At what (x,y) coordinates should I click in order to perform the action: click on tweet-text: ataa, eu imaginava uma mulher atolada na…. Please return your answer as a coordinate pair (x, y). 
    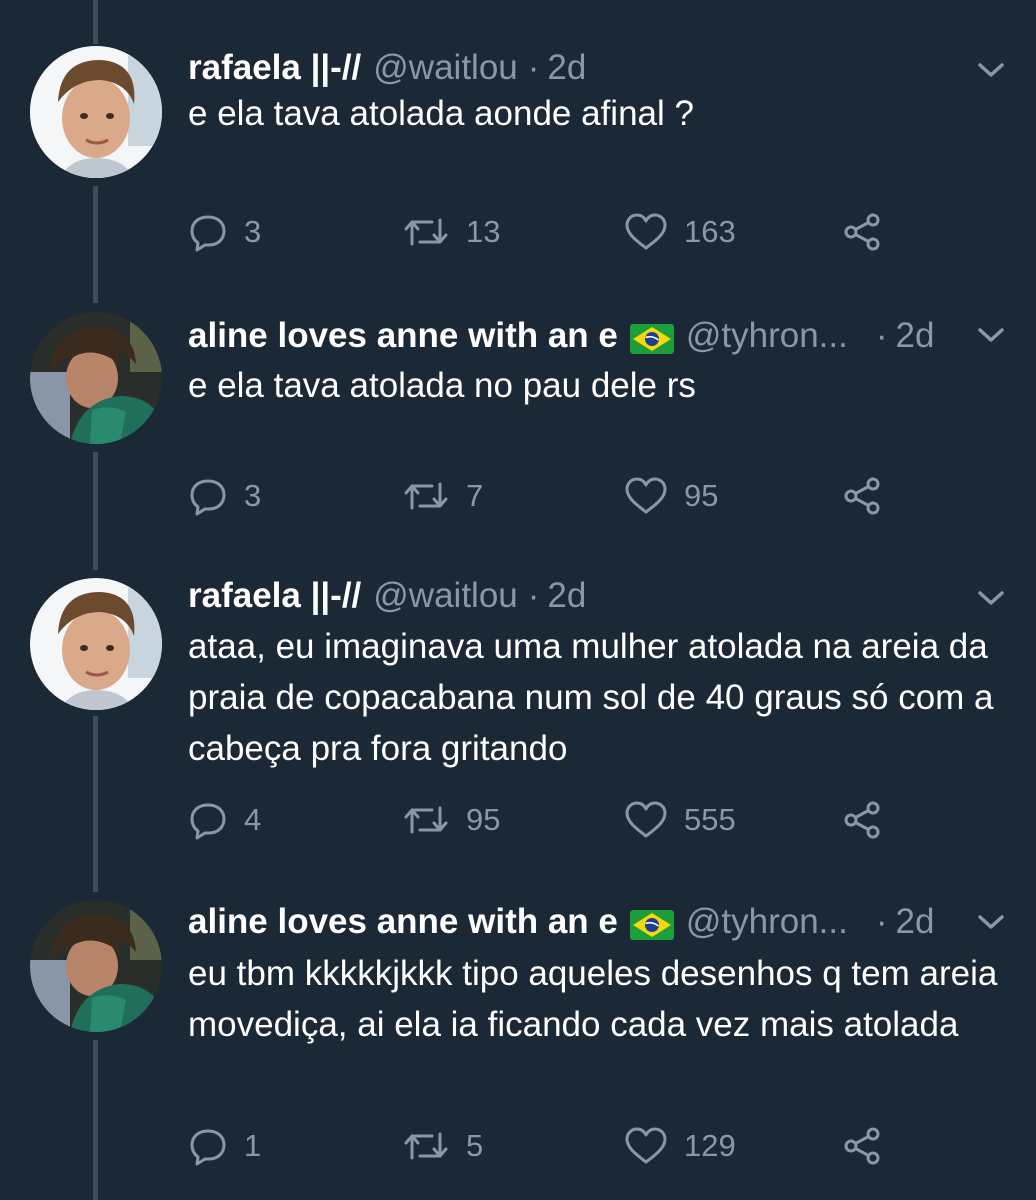
    Looking at the image, I should click on (591, 697).